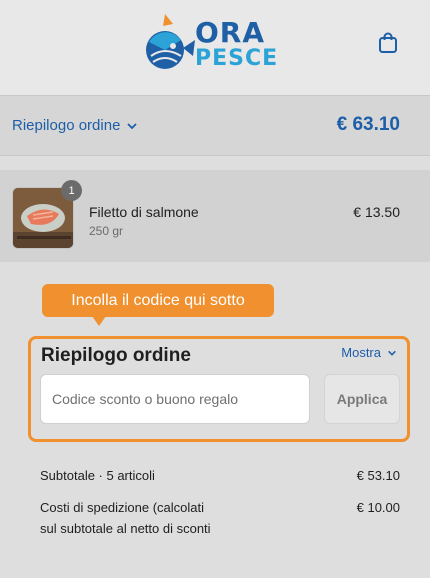  Describe the element at coordinates (376, 212) in the screenshot. I see `product-price: € 13.50` at that location.